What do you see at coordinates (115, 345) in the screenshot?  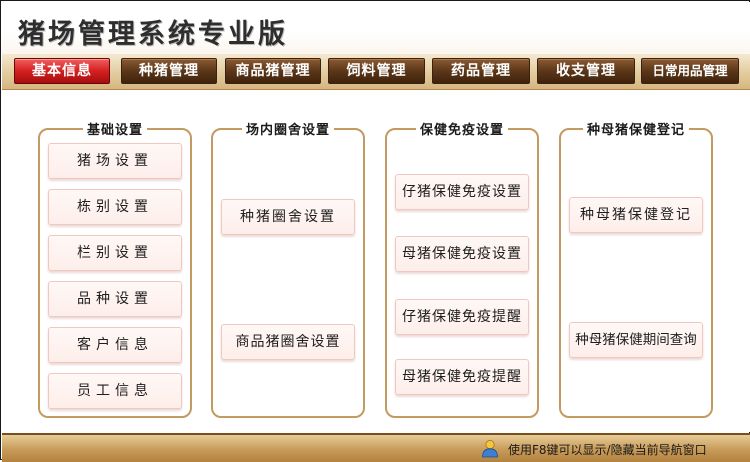 I see `customer-info-button: 客户信息` at bounding box center [115, 345].